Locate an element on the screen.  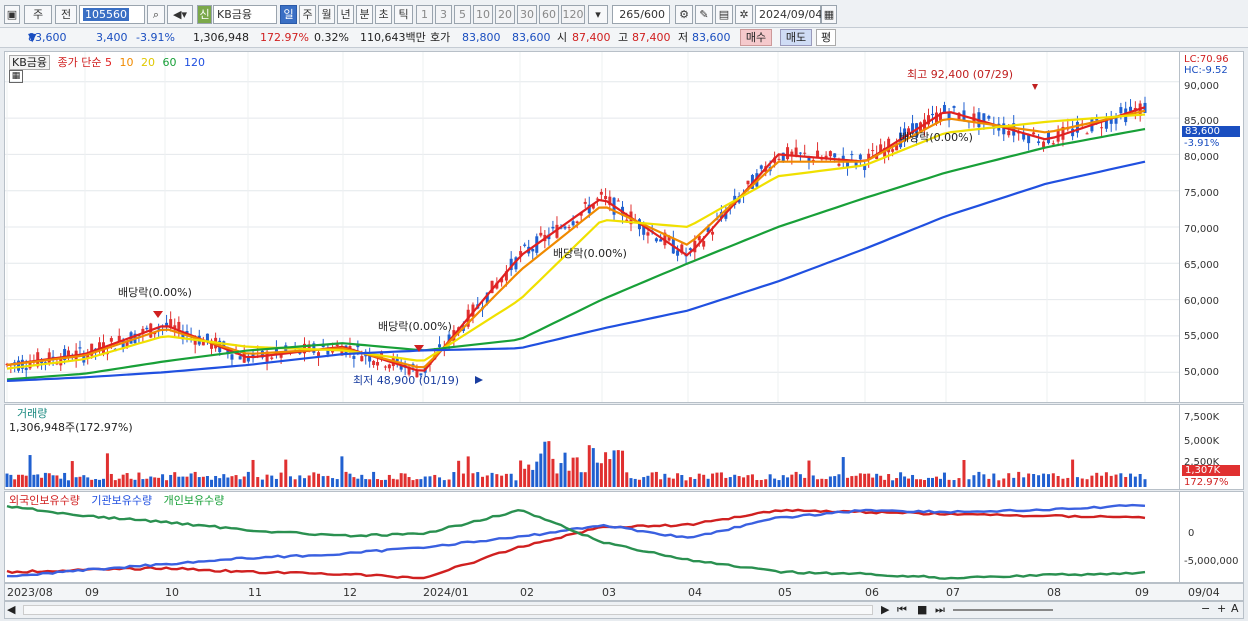
interval-1: 1 is located at coordinates (424, 14).